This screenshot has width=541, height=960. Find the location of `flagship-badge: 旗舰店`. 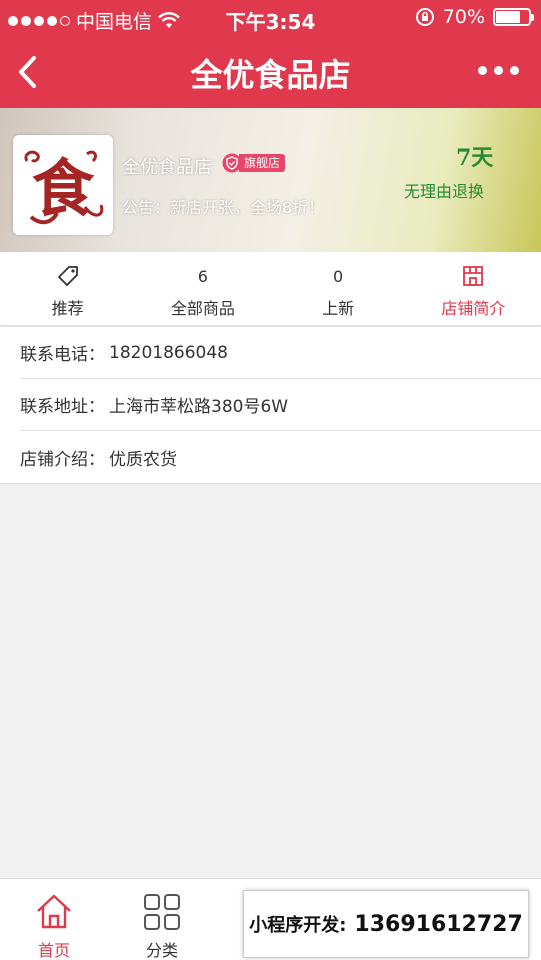

flagship-badge: 旗舰店 is located at coordinates (254, 163).